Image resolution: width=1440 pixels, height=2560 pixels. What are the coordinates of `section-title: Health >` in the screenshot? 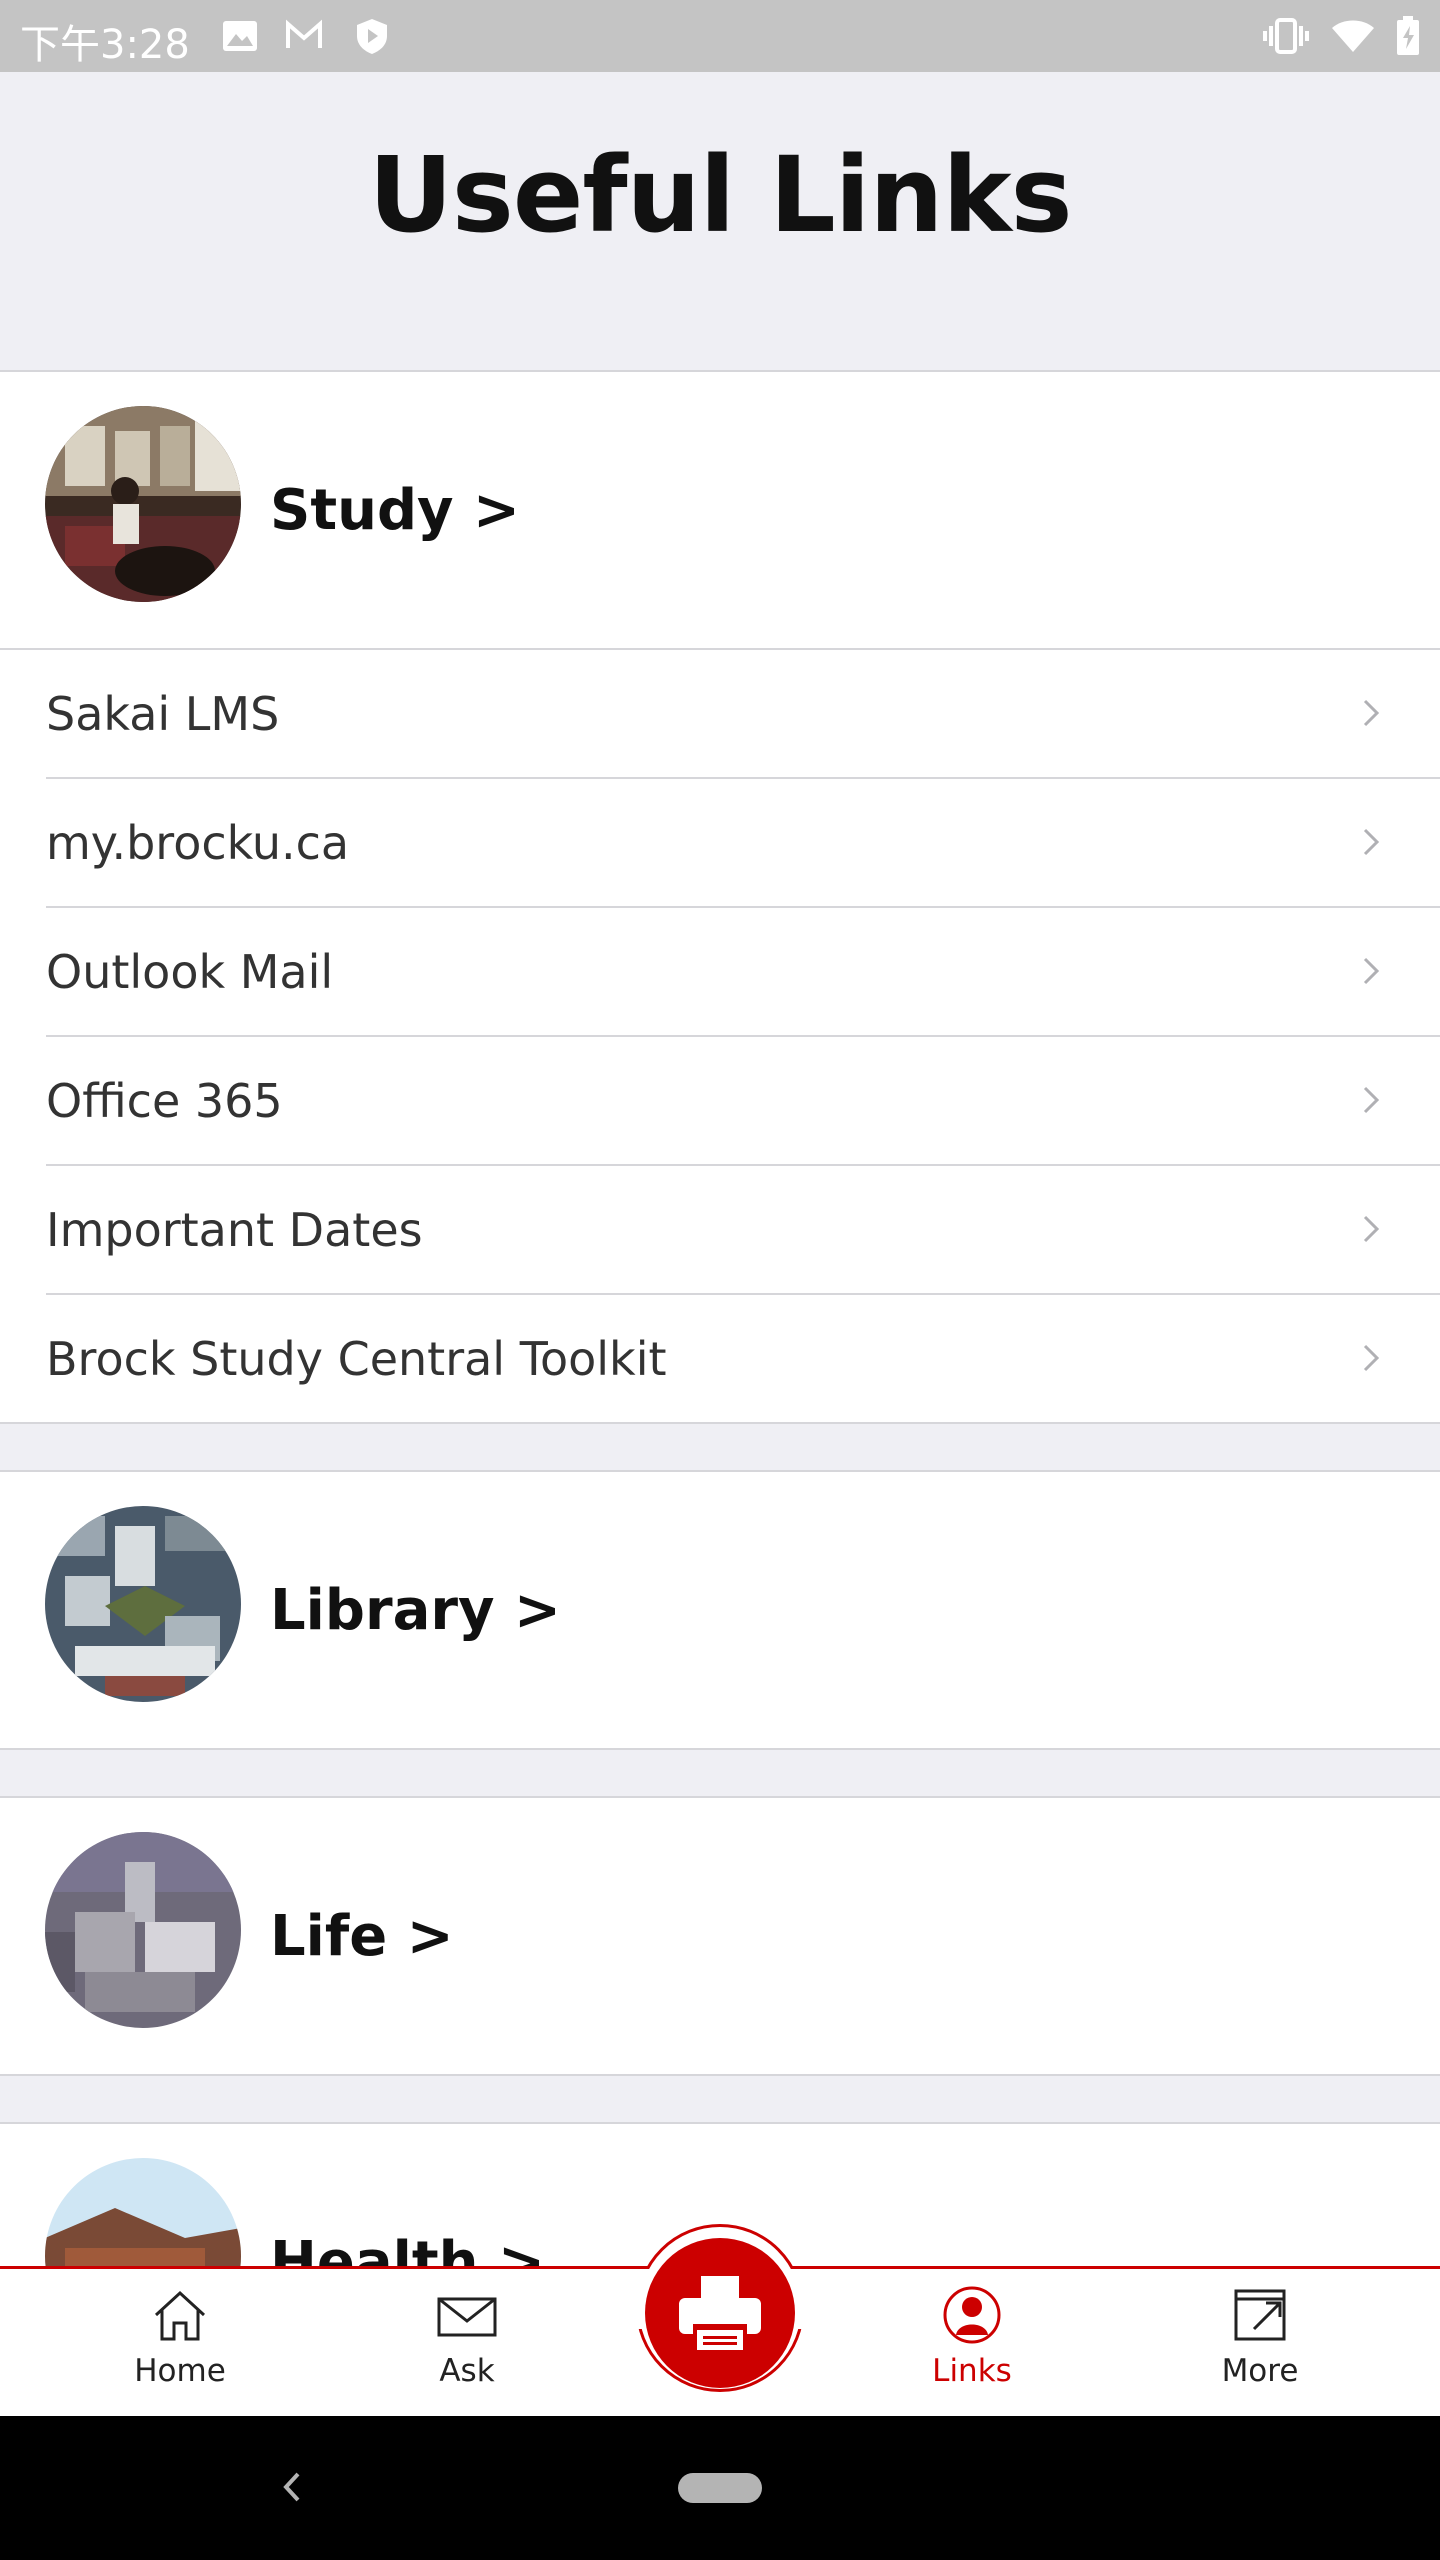 It's located at (407, 2249).